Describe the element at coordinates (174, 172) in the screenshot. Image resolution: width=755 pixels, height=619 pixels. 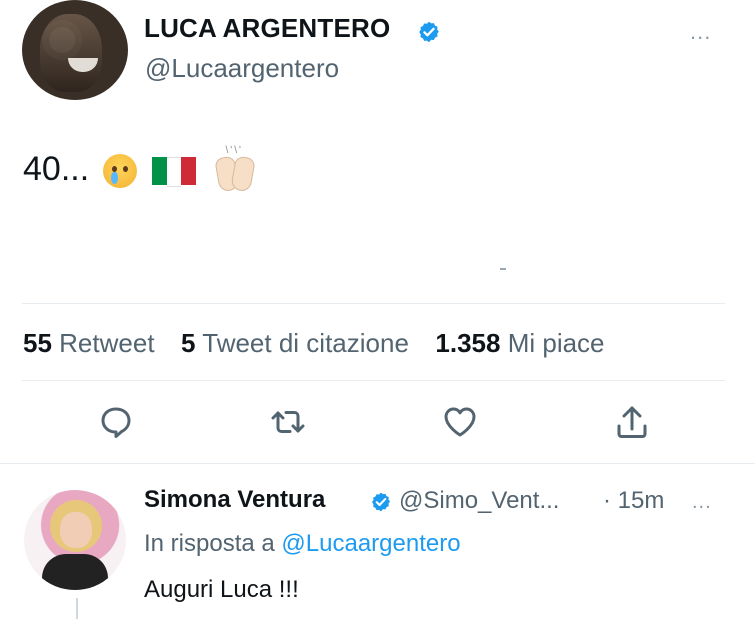
I see `italy-flag-emoji-icon` at that location.